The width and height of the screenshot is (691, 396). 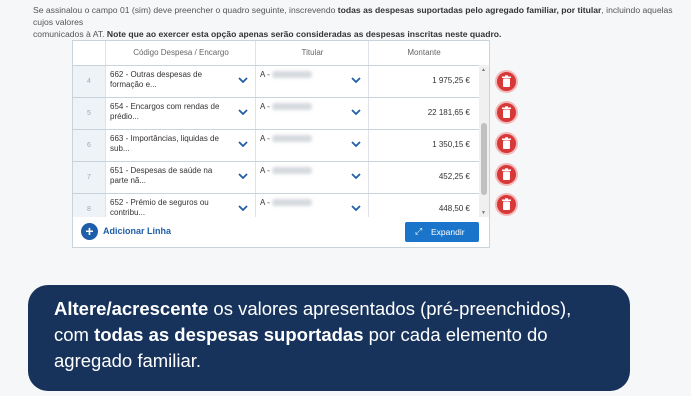 I want to click on scrollbar-thumb, so click(x=484, y=159).